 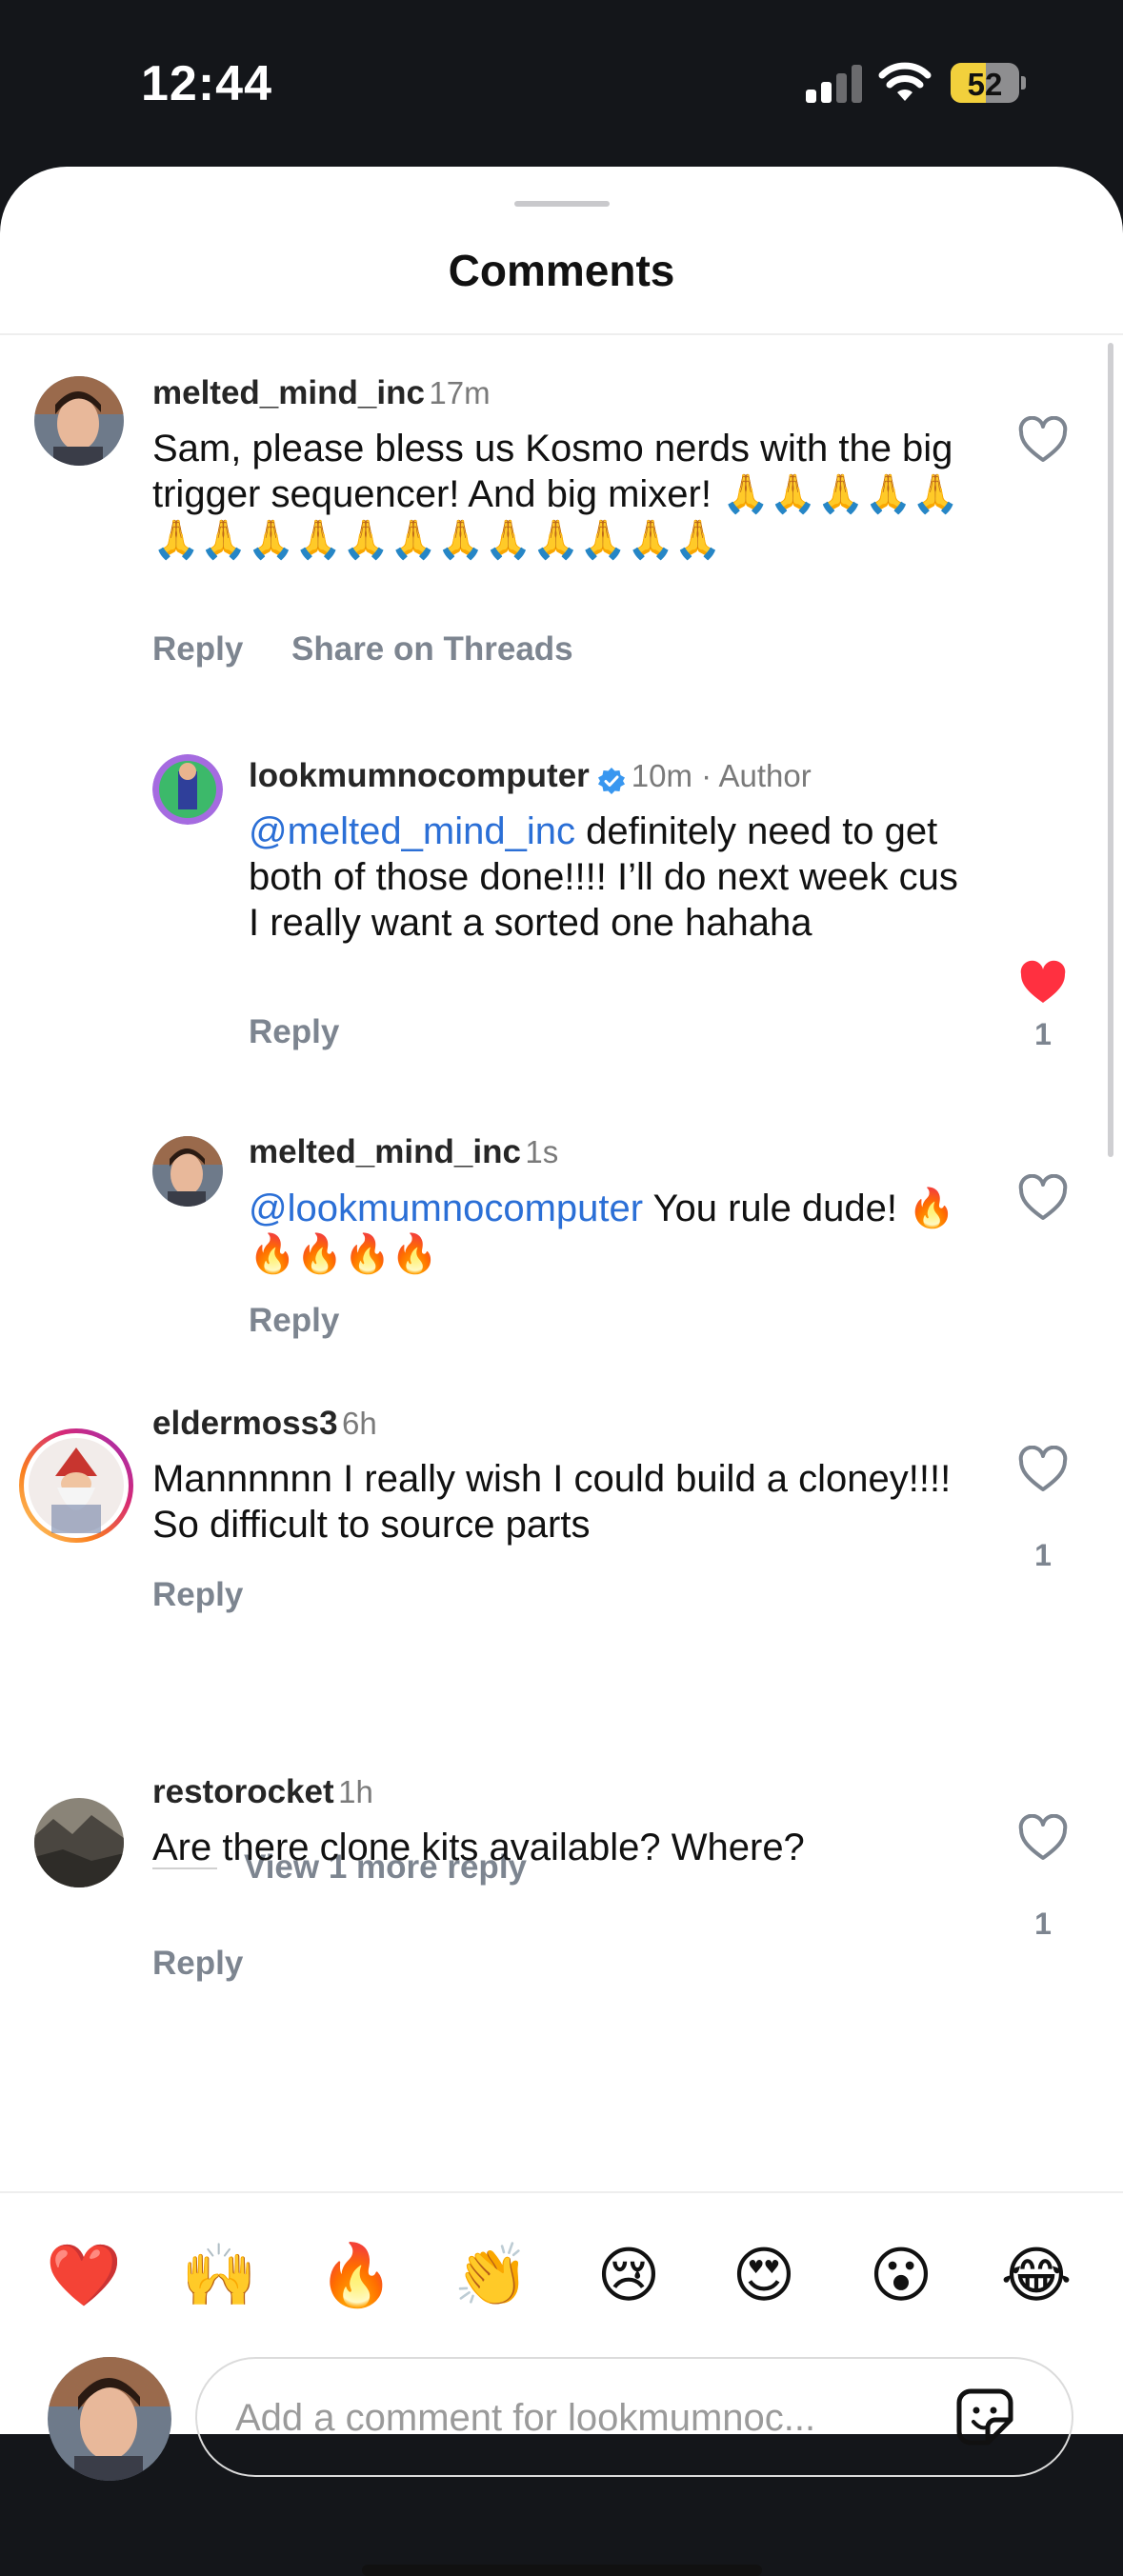 What do you see at coordinates (419, 775) in the screenshot?
I see `comment-username: lookmumnocomputer` at bounding box center [419, 775].